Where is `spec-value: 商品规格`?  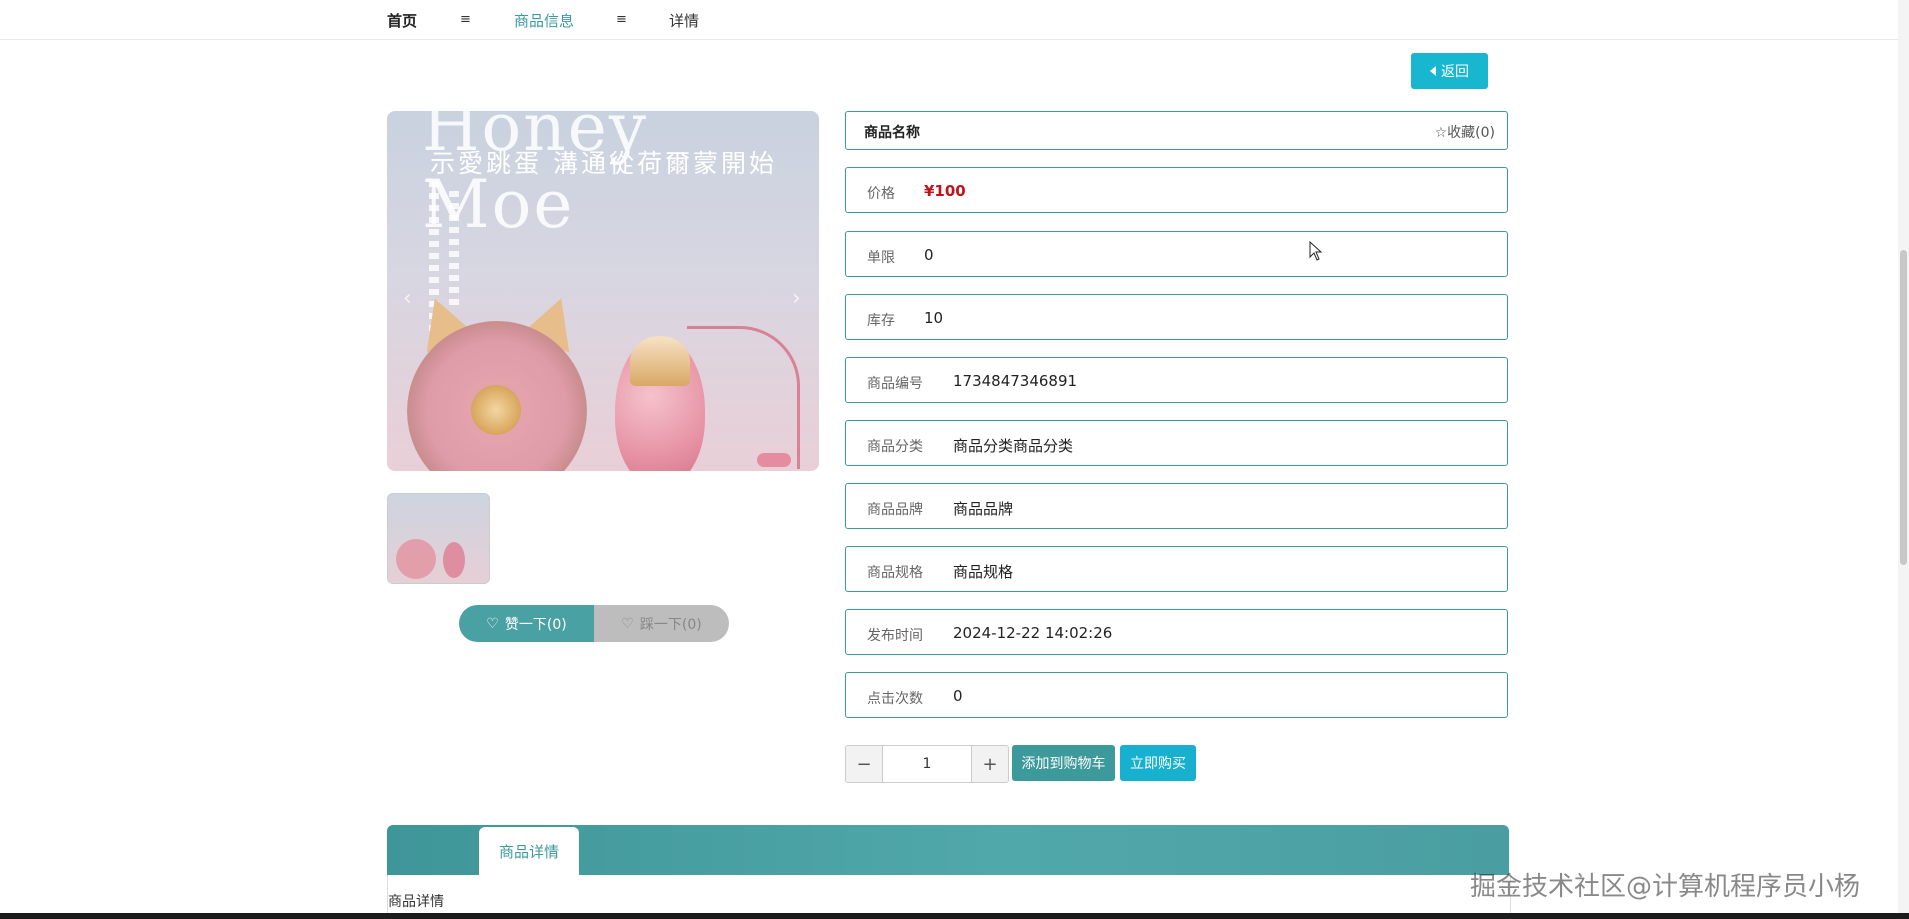 spec-value: 商品规格 is located at coordinates (983, 572).